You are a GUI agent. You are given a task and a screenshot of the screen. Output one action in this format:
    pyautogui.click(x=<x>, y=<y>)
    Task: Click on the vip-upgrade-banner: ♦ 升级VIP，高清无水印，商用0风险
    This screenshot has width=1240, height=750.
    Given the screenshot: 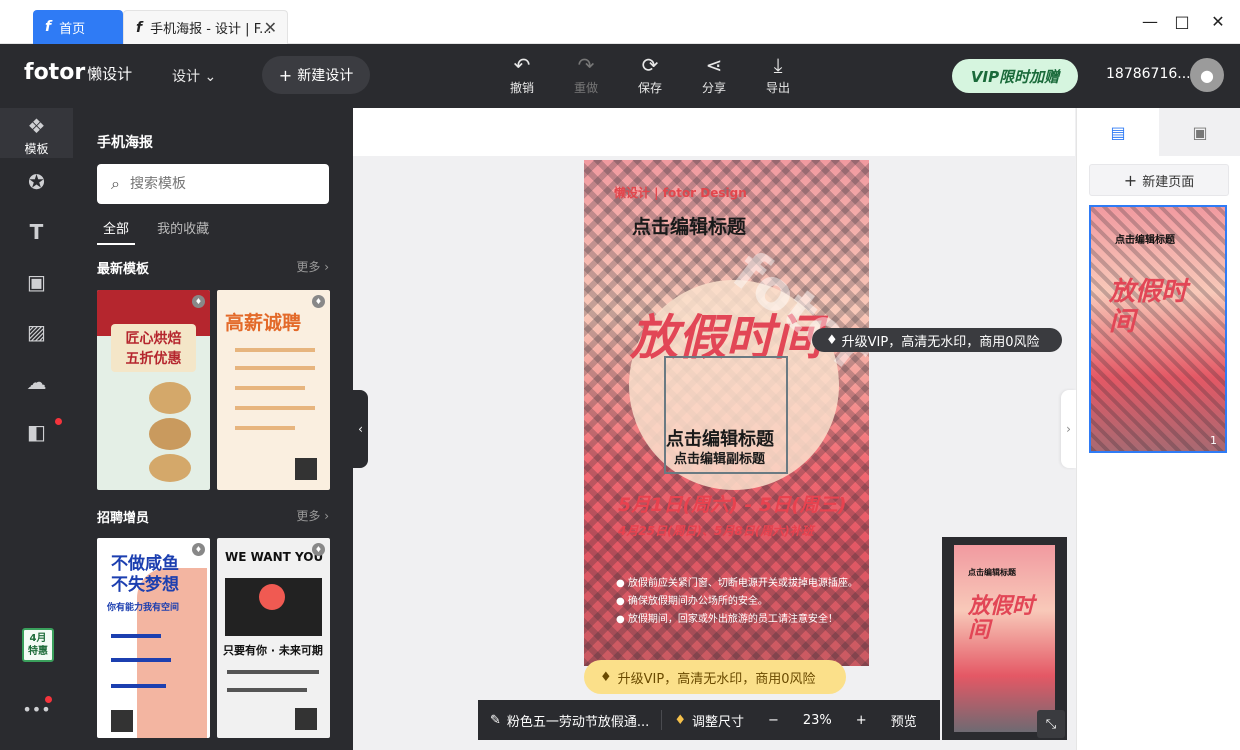 What is the action you would take?
    pyautogui.click(x=715, y=677)
    